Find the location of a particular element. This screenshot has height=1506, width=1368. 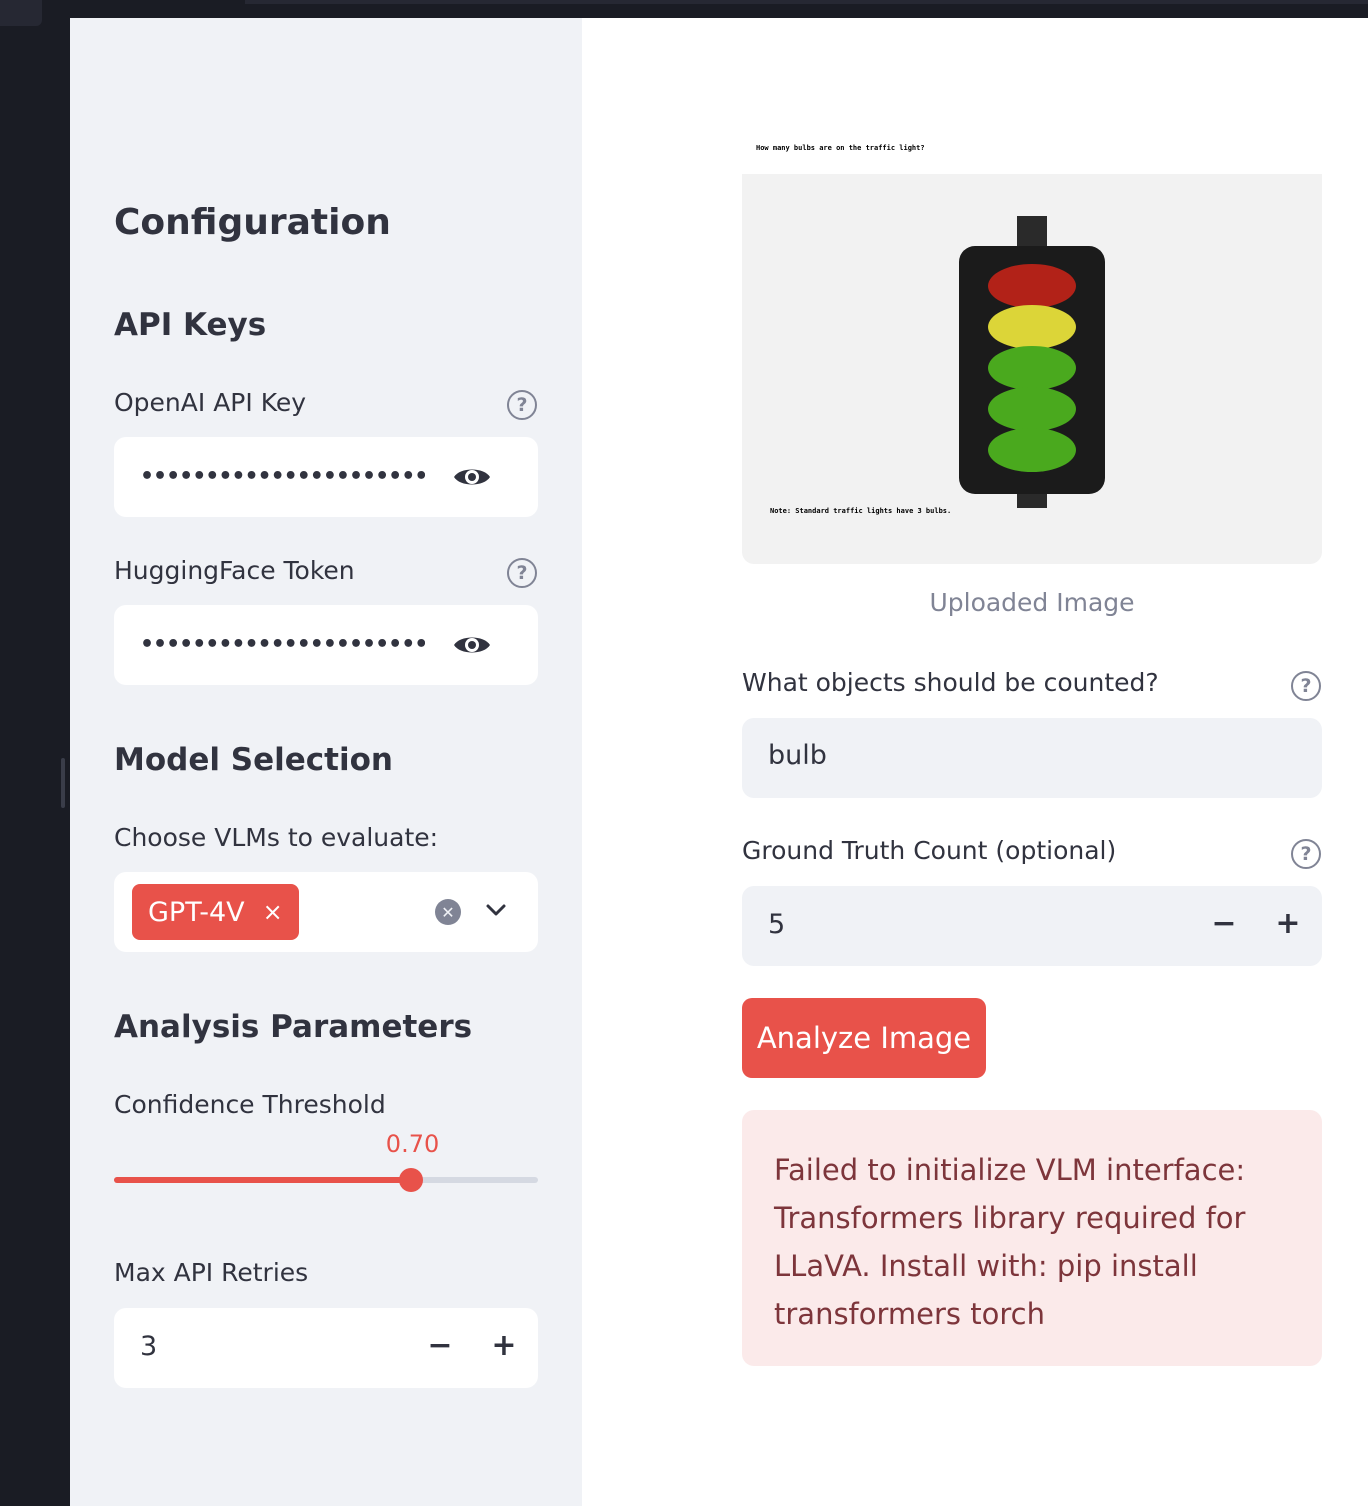

confidence-threshold-label: Confidence Threshold is located at coordinates (250, 1104).